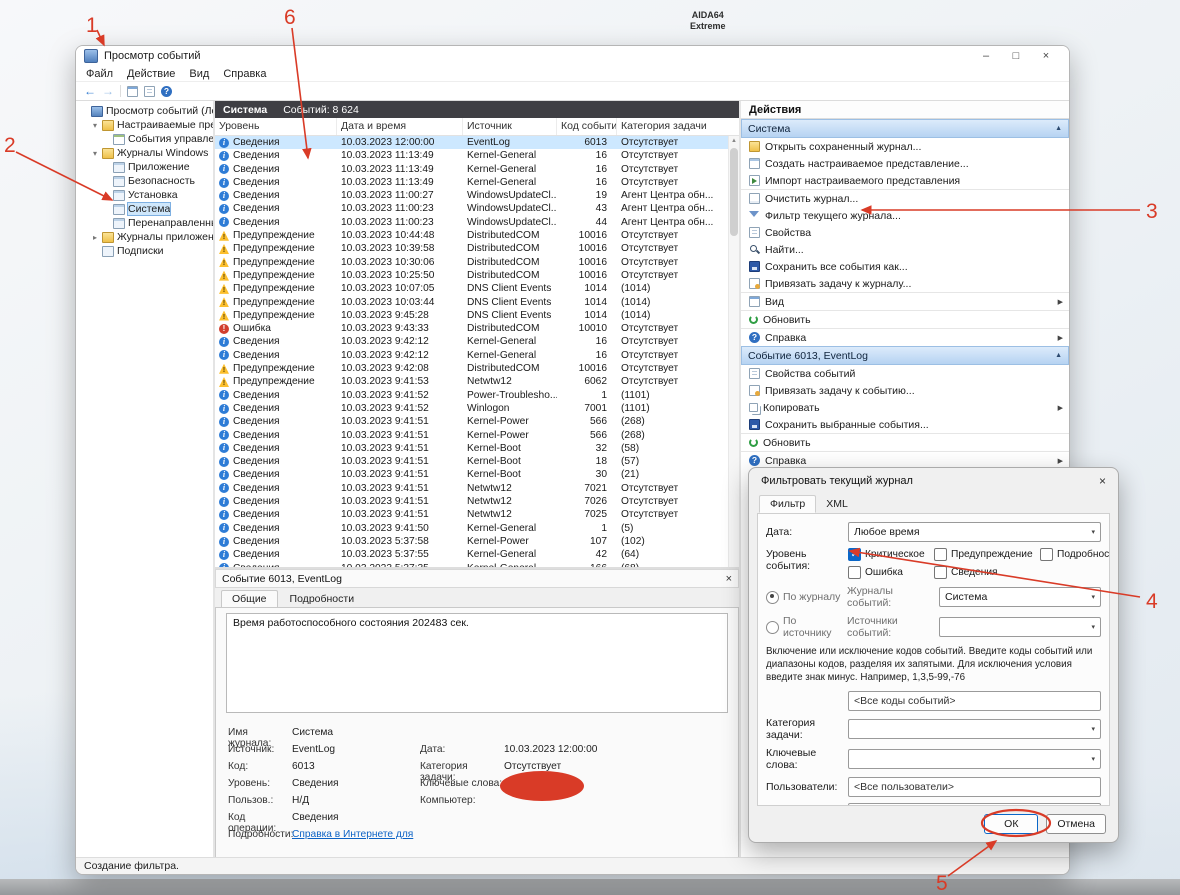 The width and height of the screenshot is (1180, 895). Describe the element at coordinates (729, 579) in the screenshot. I see `detail-close-icon: ×` at that location.